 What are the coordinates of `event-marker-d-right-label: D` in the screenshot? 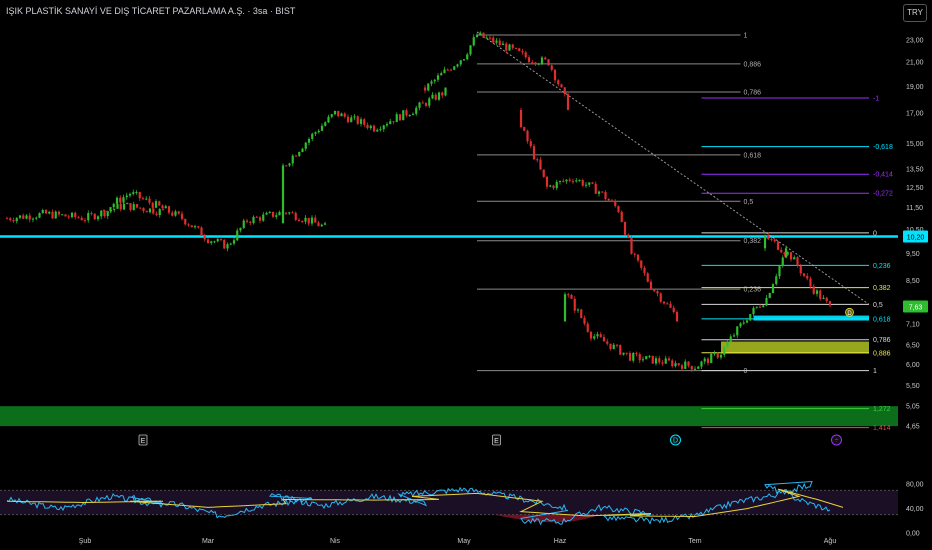 It's located at (849, 314).